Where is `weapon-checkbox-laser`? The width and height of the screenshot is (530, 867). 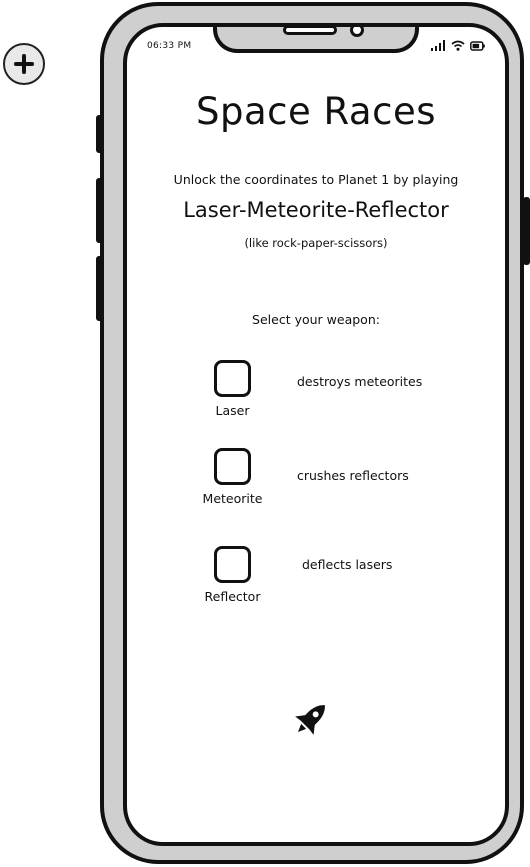 weapon-checkbox-laser is located at coordinates (232, 378).